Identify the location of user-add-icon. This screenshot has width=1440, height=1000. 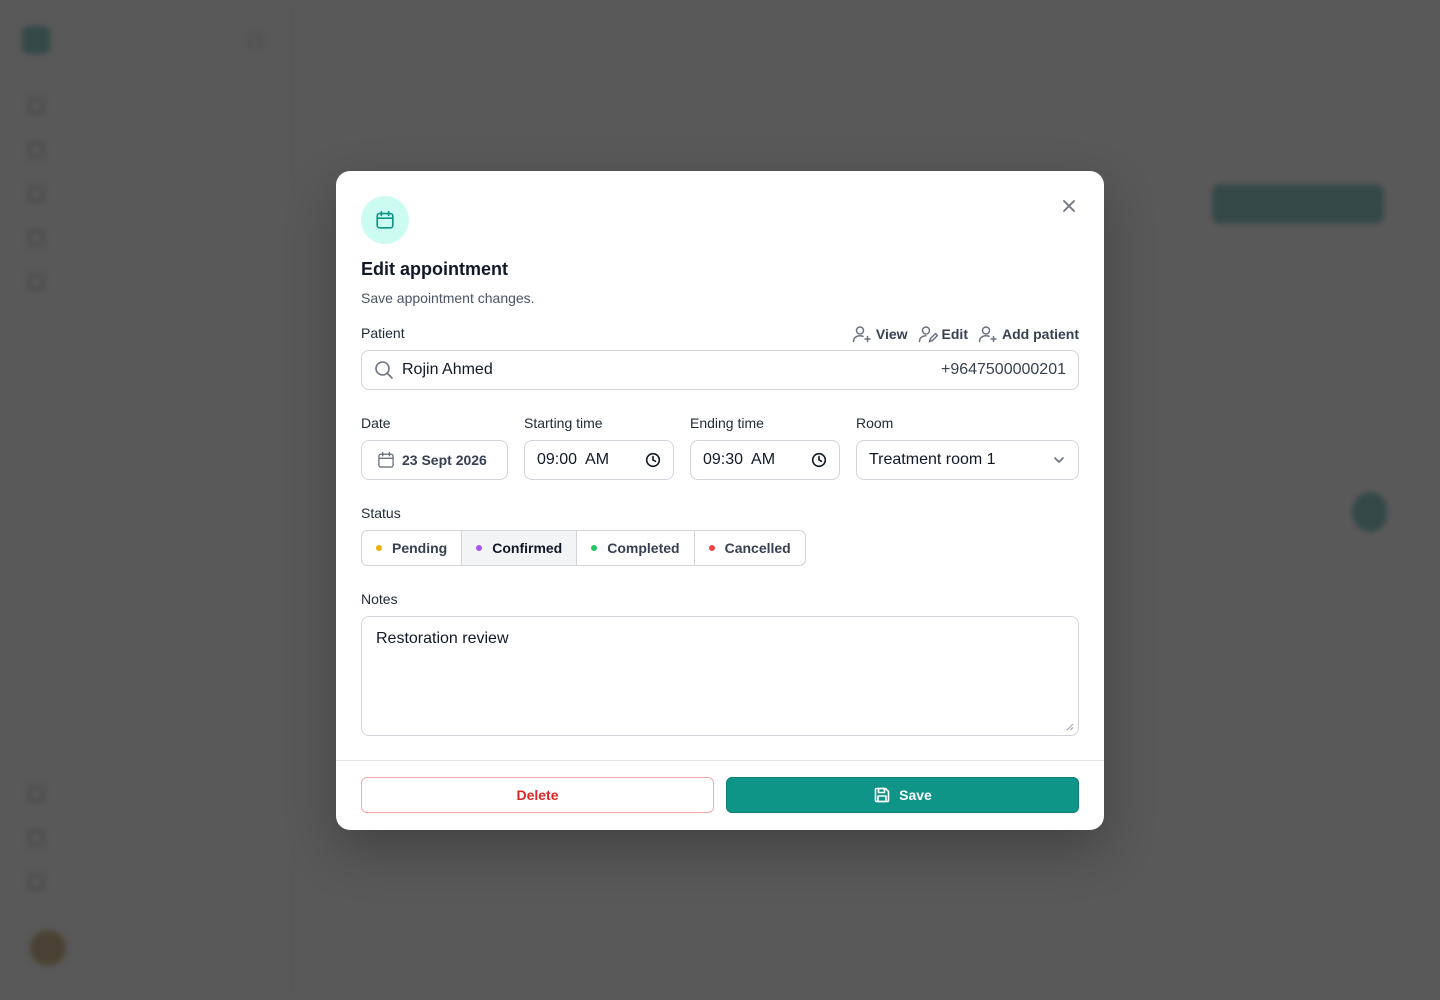
(987, 334).